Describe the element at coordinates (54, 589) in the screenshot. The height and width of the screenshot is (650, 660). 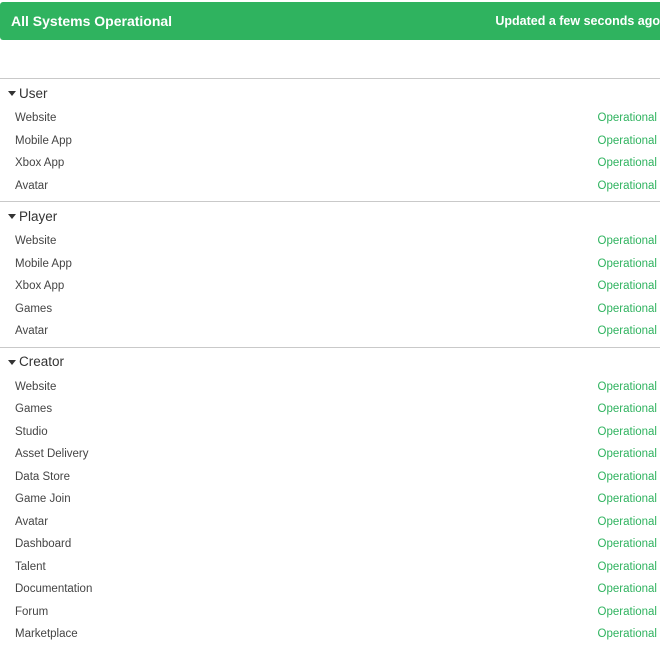
I see `component-name: Documentation` at that location.